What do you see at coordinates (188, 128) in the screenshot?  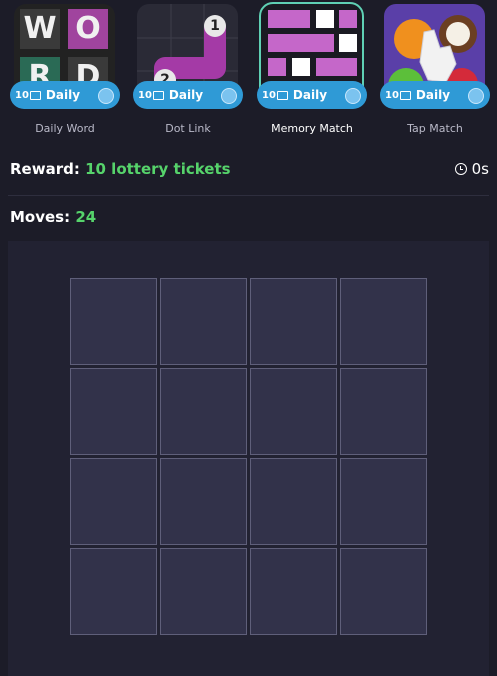 I see `game-label: Dot Link` at bounding box center [188, 128].